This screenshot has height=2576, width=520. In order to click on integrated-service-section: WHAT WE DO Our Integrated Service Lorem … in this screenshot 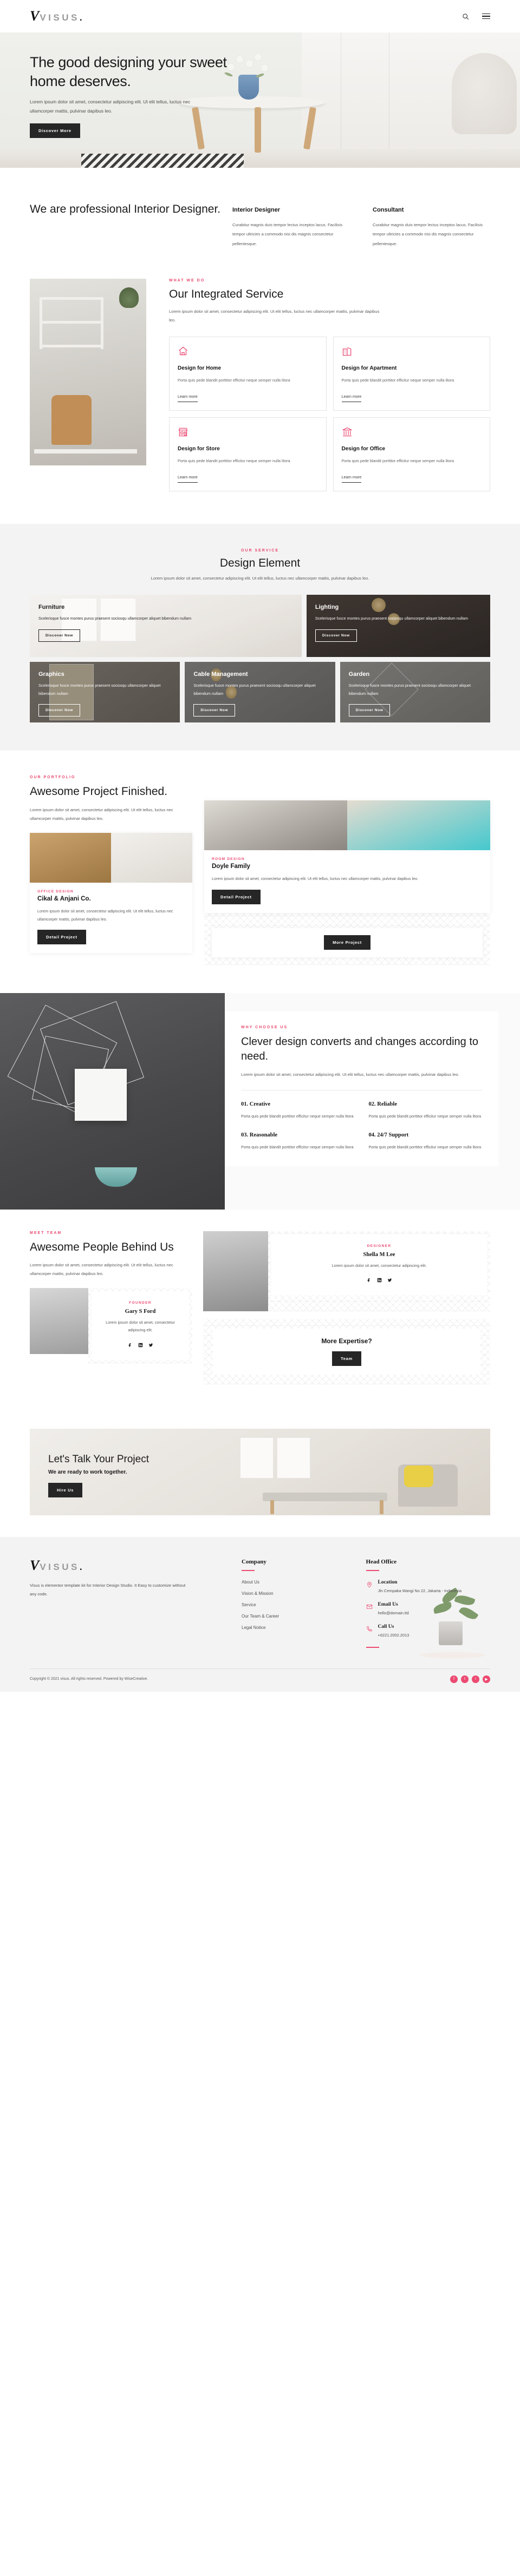, I will do `click(260, 401)`.